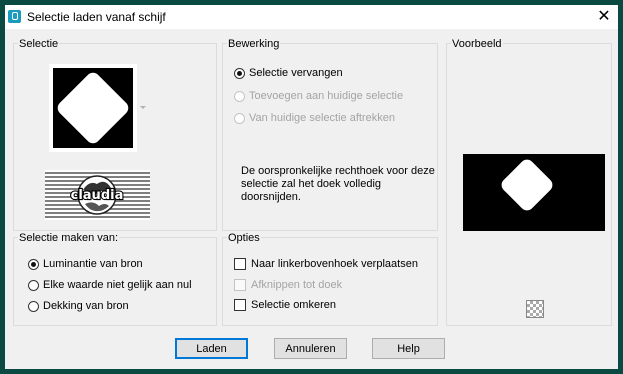  I want to click on cancel-button: Annuleren, so click(310, 348).